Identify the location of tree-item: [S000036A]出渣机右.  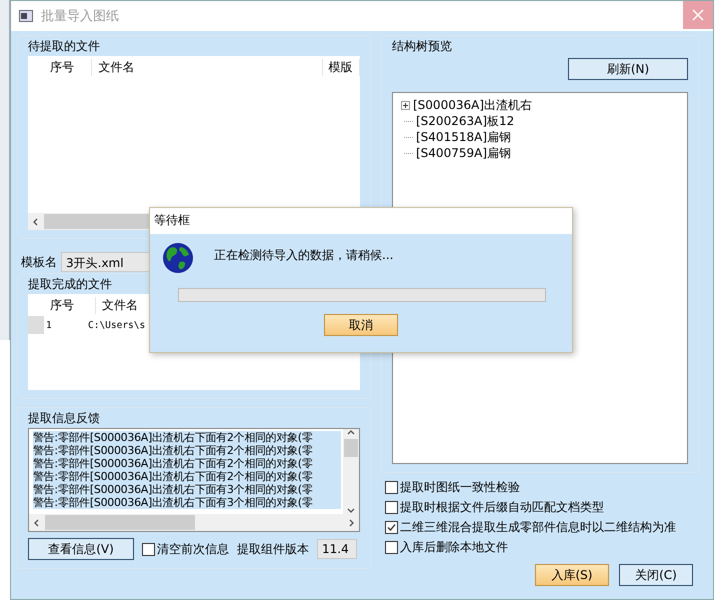
(472, 105).